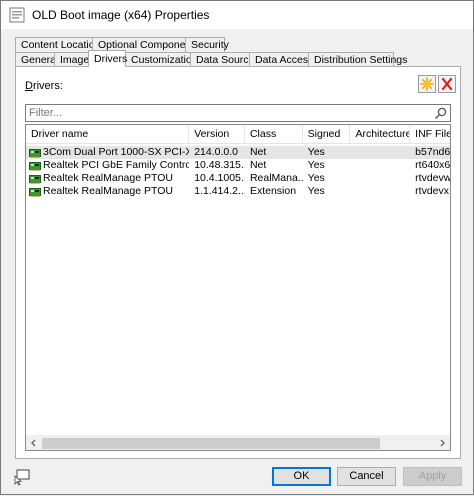 The image size is (474, 496). I want to click on cancel-button: Cancel, so click(366, 476).